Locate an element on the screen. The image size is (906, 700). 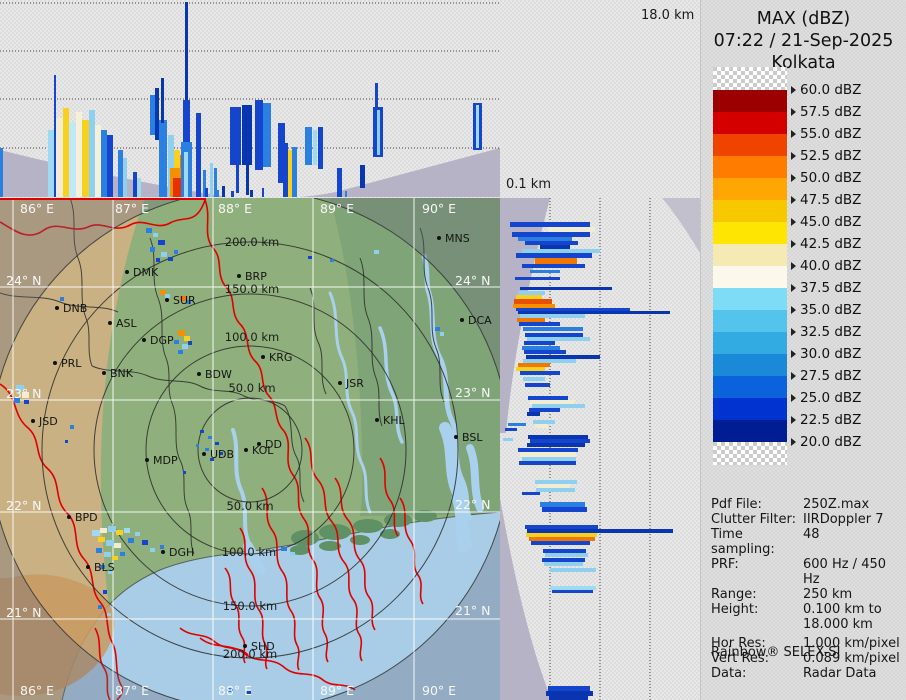
colorbar-threshold-label: 52.5 dBZ is located at coordinates (826, 156).